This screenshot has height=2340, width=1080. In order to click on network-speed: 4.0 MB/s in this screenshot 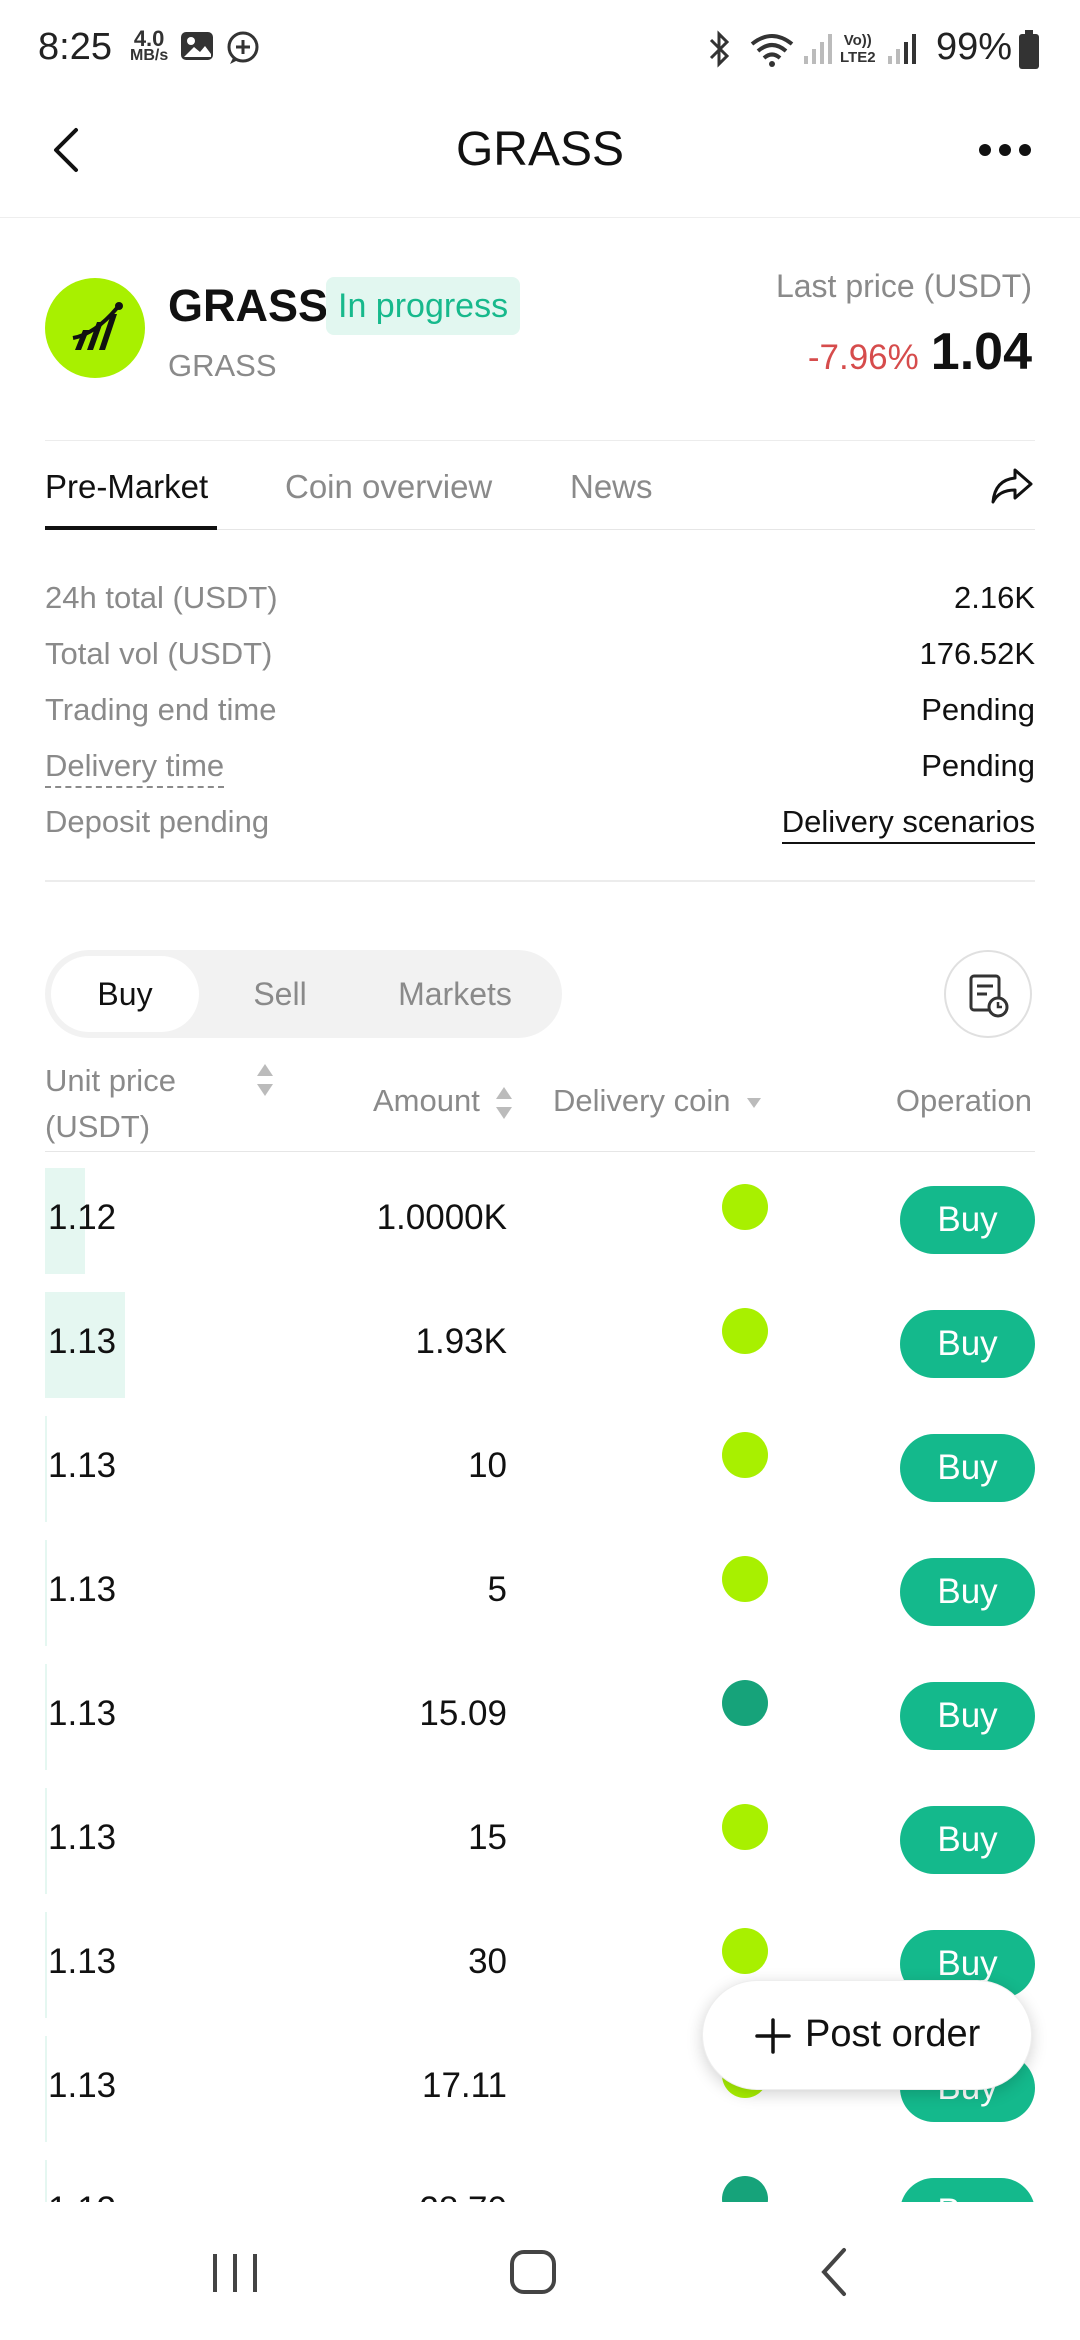, I will do `click(149, 45)`.